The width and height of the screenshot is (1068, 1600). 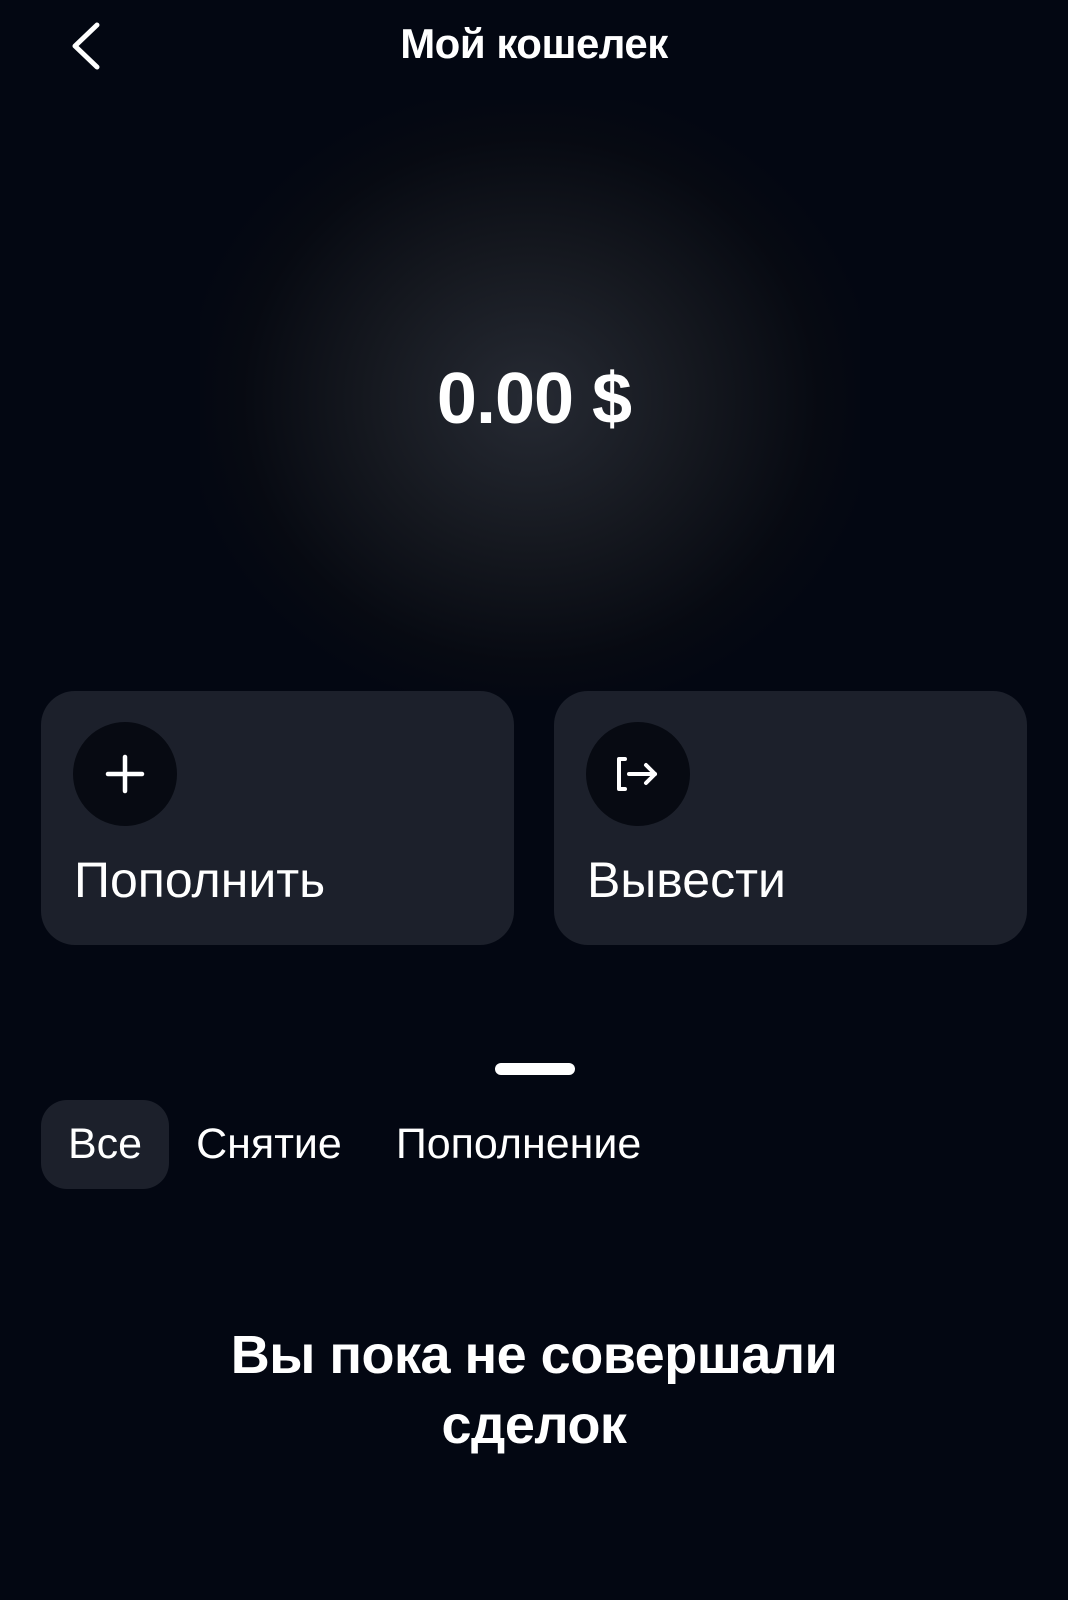 What do you see at coordinates (269, 1144) in the screenshot?
I see `tab-withdrawal: Снятие` at bounding box center [269, 1144].